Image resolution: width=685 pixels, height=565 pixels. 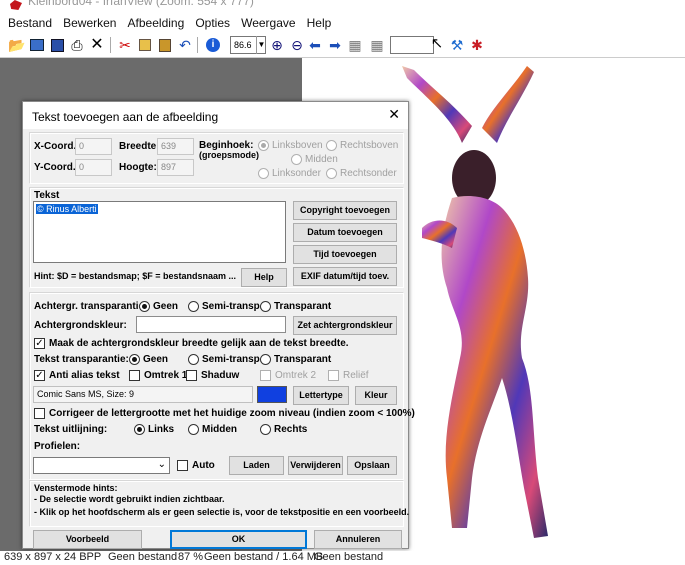 What do you see at coordinates (80, 325) in the screenshot?
I see `background-color-label: Achtergrondskleur:` at bounding box center [80, 325].